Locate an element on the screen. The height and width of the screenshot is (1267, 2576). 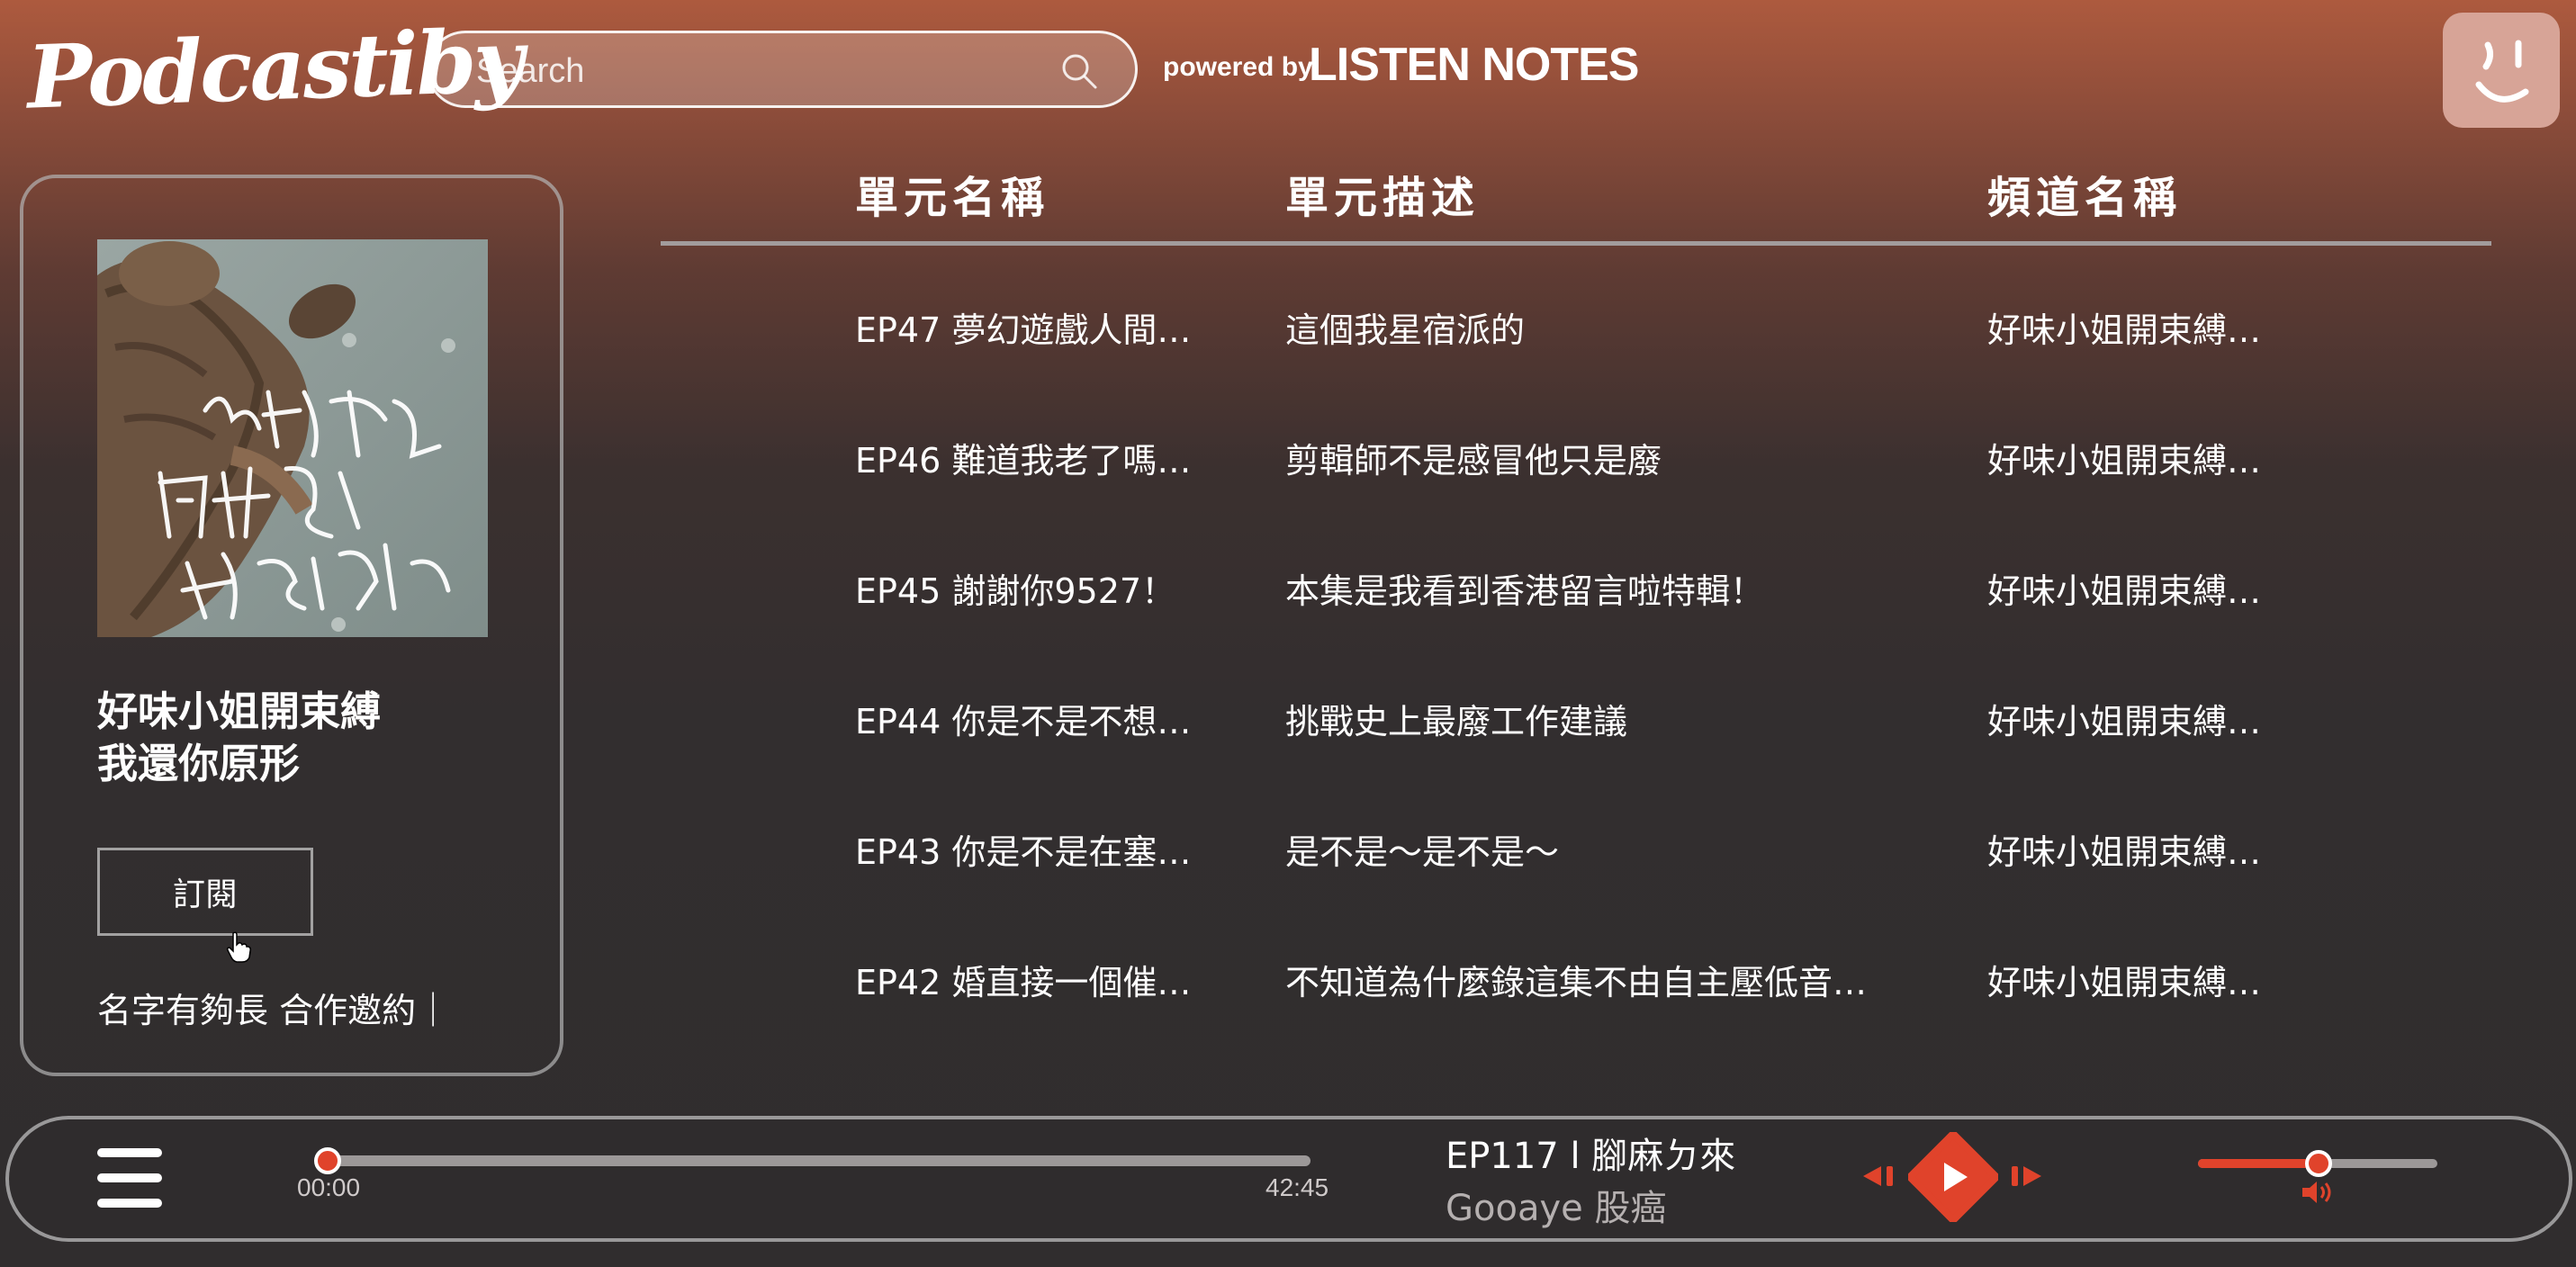
current-time: 00:00 is located at coordinates (329, 1187).